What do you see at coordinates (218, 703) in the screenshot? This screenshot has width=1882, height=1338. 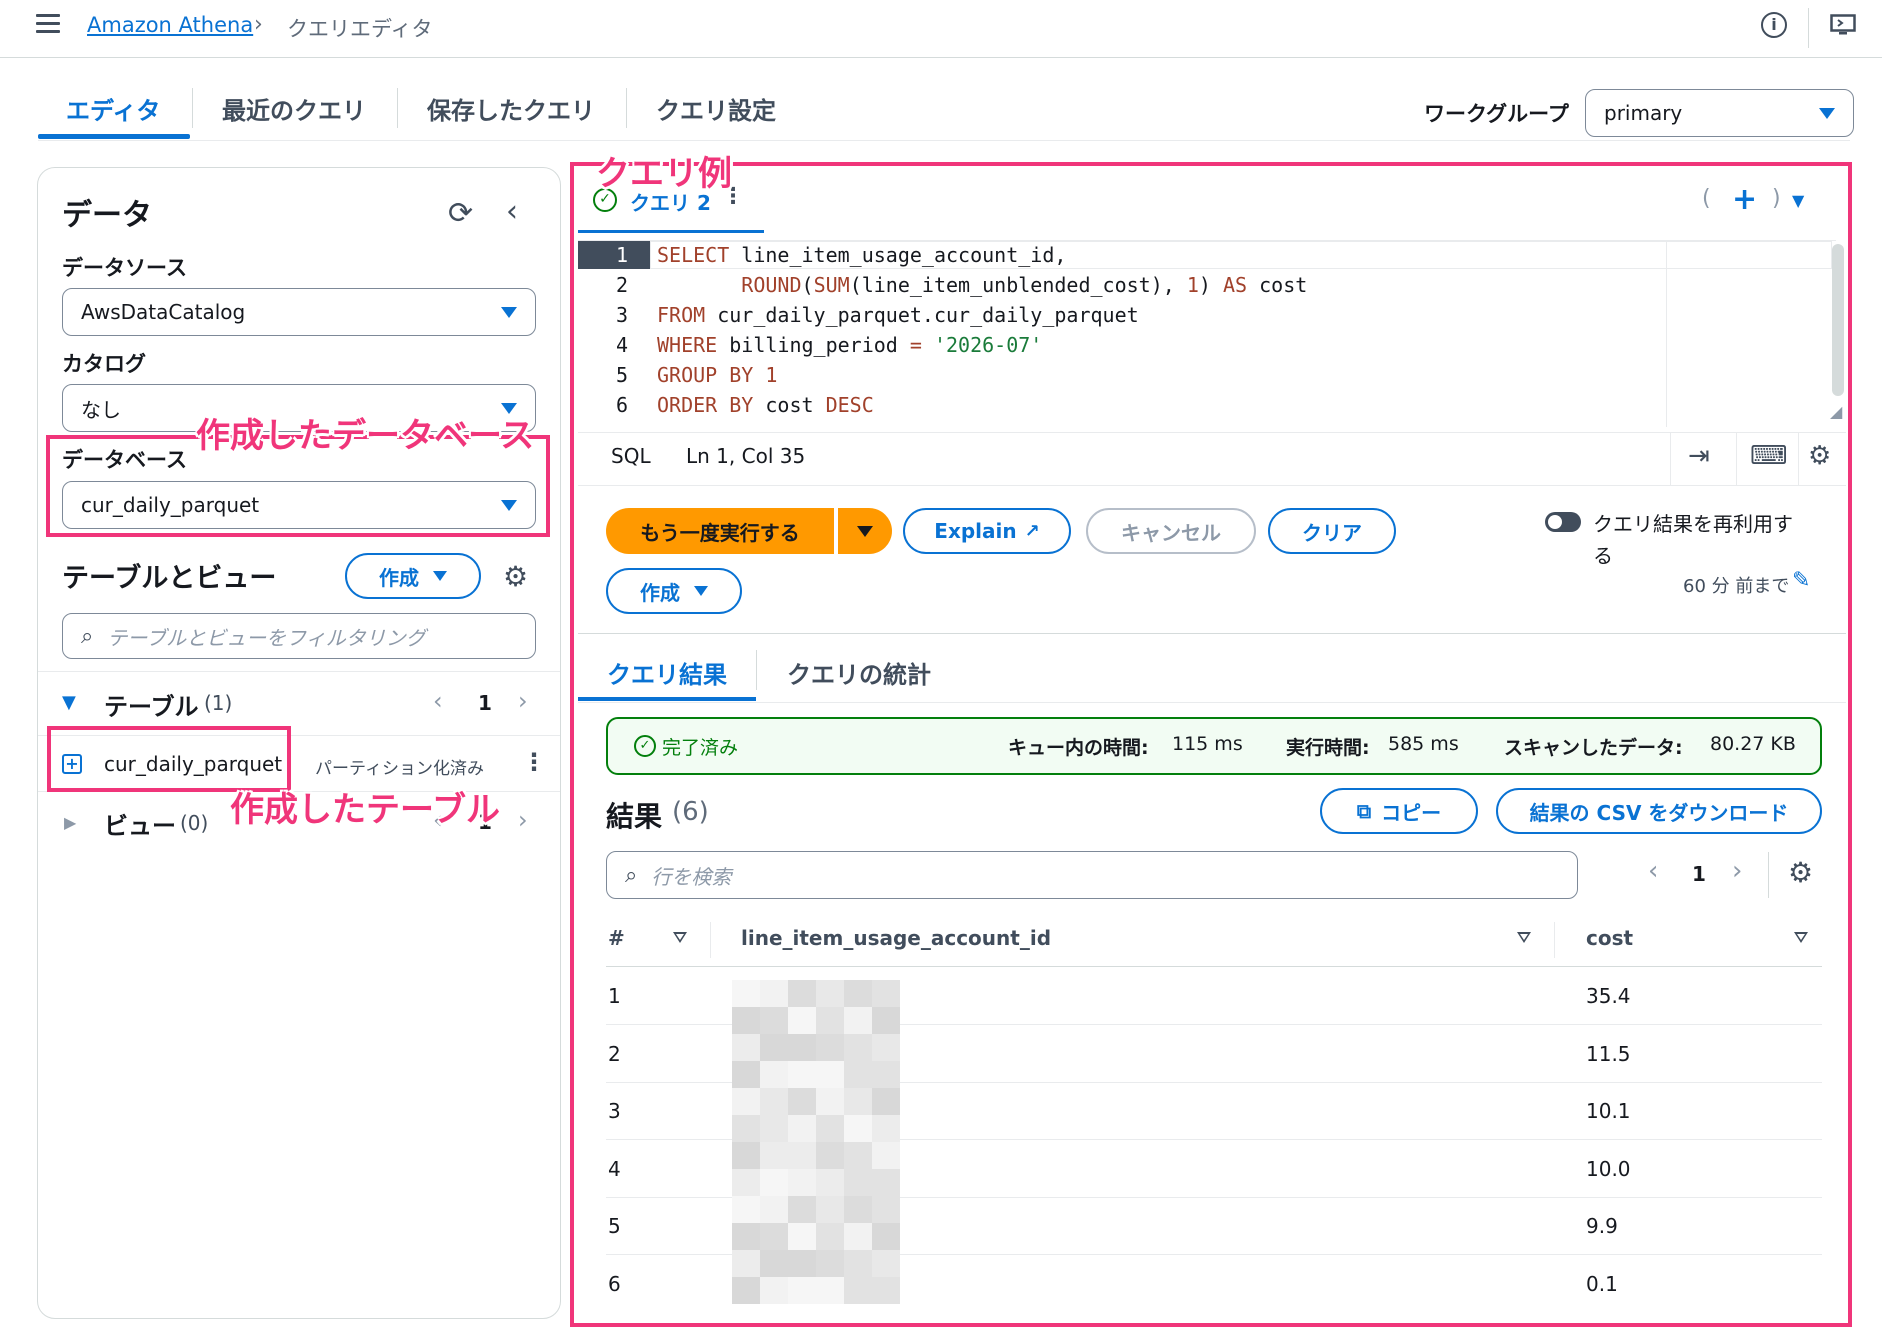 I see `tables-count: (1)` at bounding box center [218, 703].